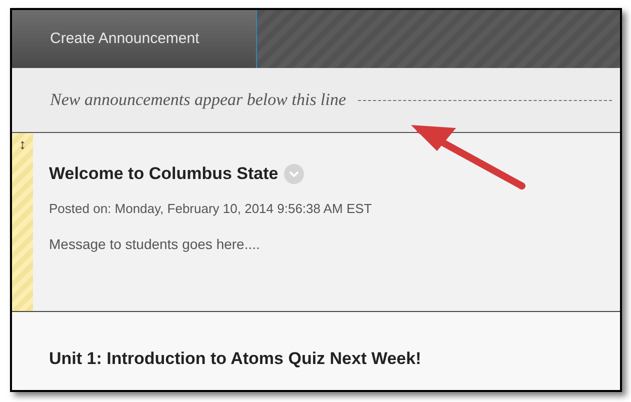 Image resolution: width=631 pixels, height=402 pixels. Describe the element at coordinates (210, 209) in the screenshot. I see `posted-date: Posted on: Monday, February 10, 2014 9:56:38 AM EST` at that location.